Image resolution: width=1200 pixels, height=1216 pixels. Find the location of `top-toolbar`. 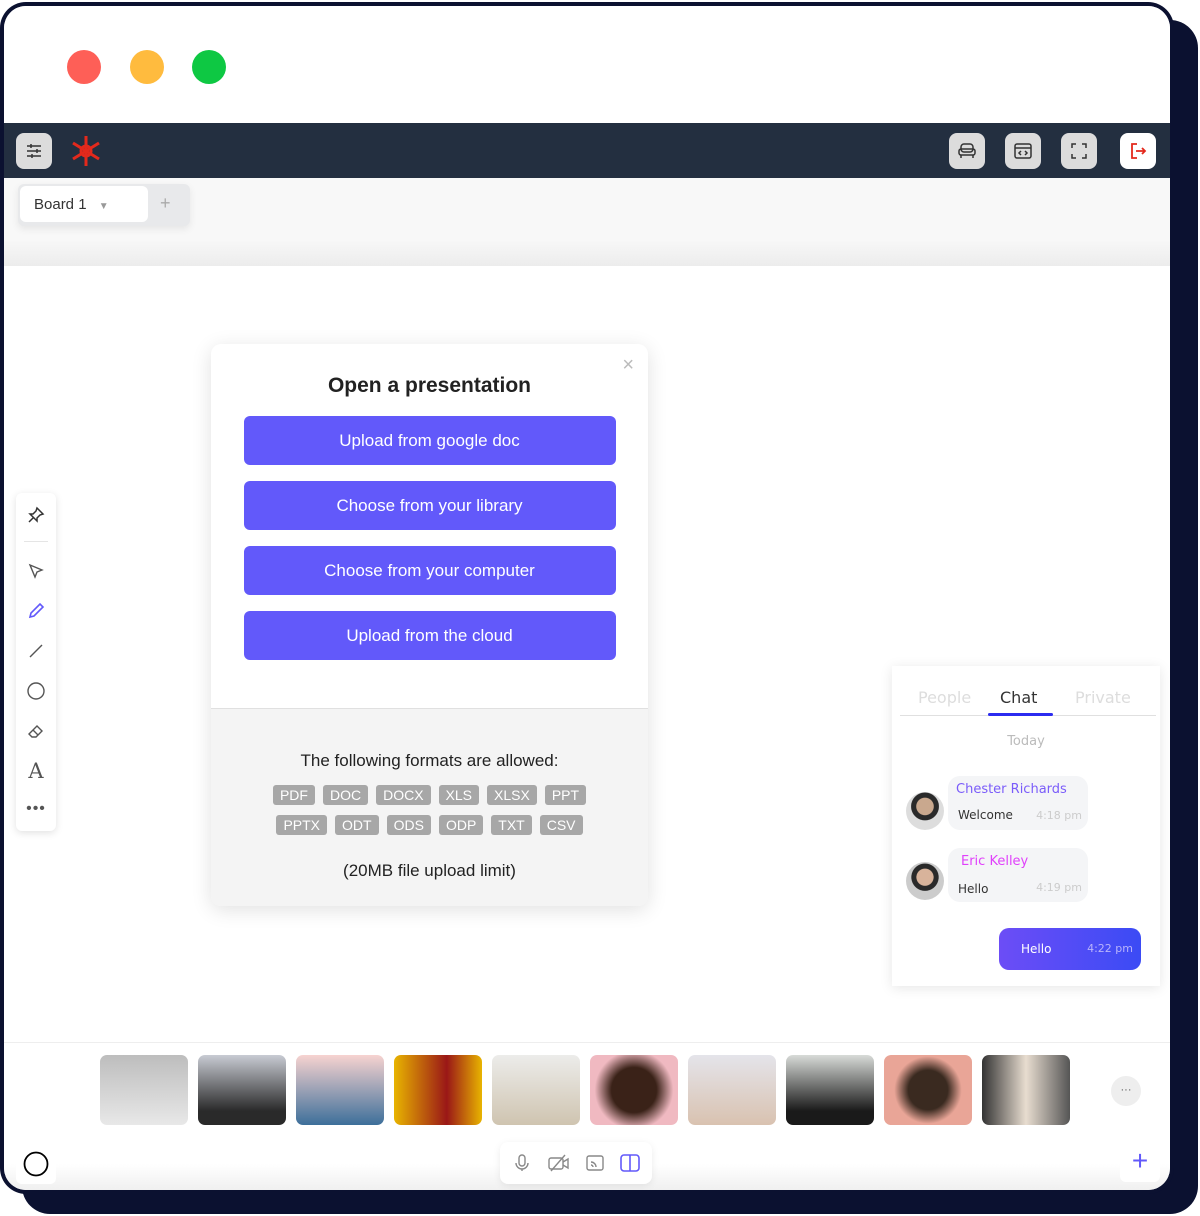

top-toolbar is located at coordinates (587, 150).